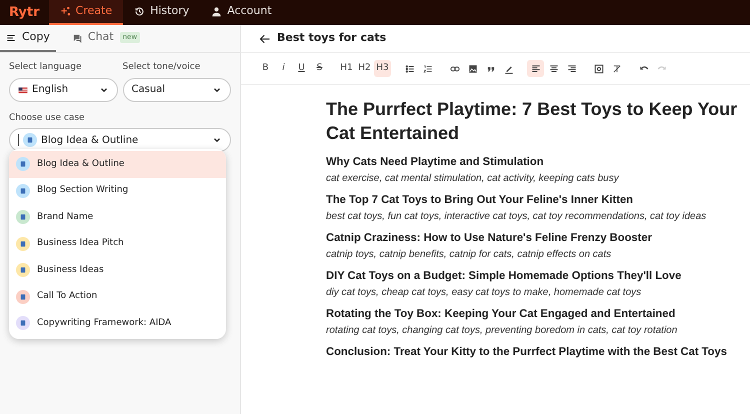  What do you see at coordinates (527, 352) in the screenshot?
I see `section-heading: Conclusion: Treat Your Kitty to the Purrfect Playtime with the Best Cat Toys` at bounding box center [527, 352].